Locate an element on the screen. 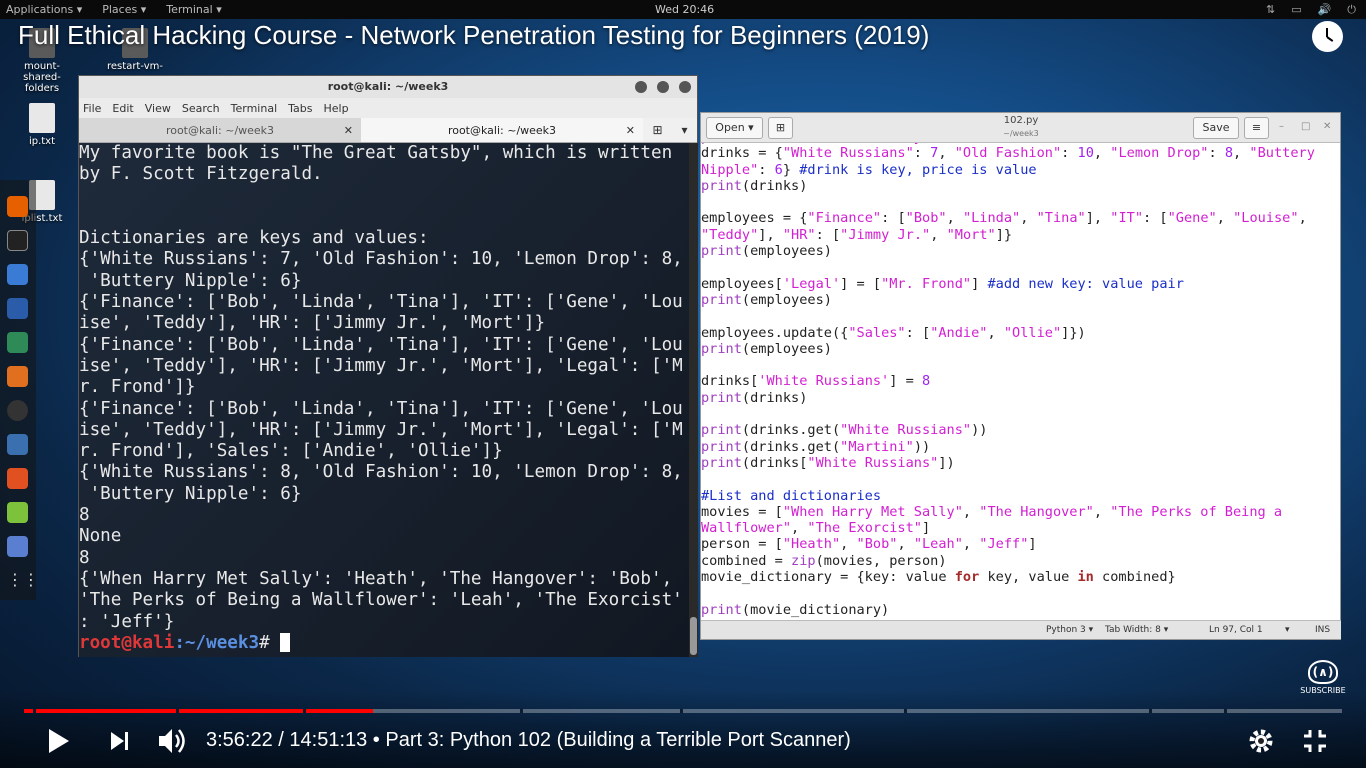  video-progress-bar is located at coordinates (683, 711).